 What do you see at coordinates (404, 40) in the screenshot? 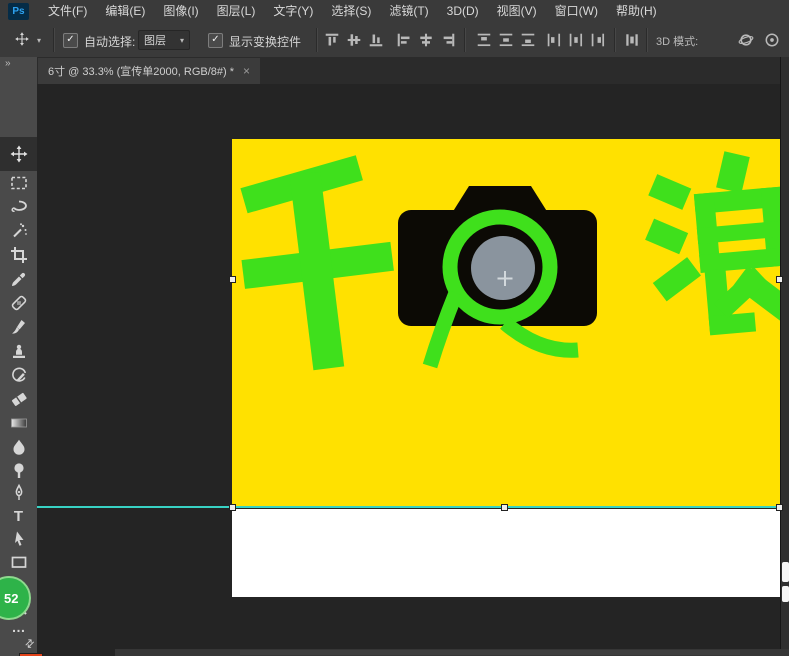
I see `align-left-edges-icon` at bounding box center [404, 40].